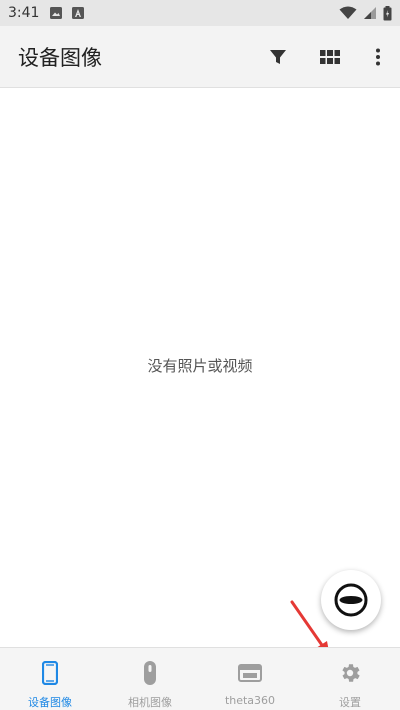 This screenshot has width=400, height=710. I want to click on signal-icon, so click(370, 13).